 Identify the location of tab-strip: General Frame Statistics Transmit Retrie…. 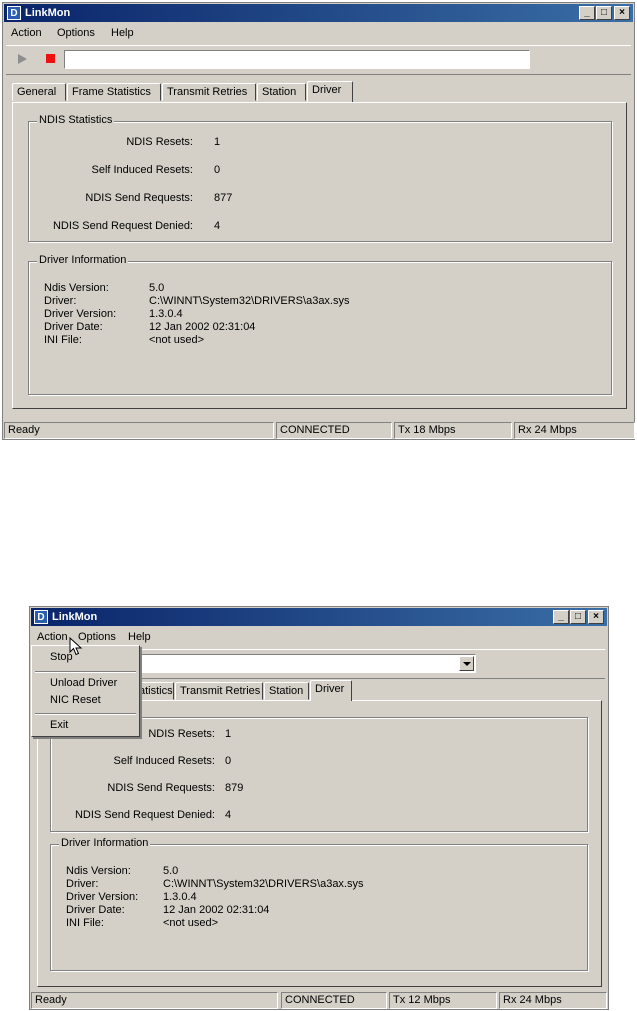
(312, 91).